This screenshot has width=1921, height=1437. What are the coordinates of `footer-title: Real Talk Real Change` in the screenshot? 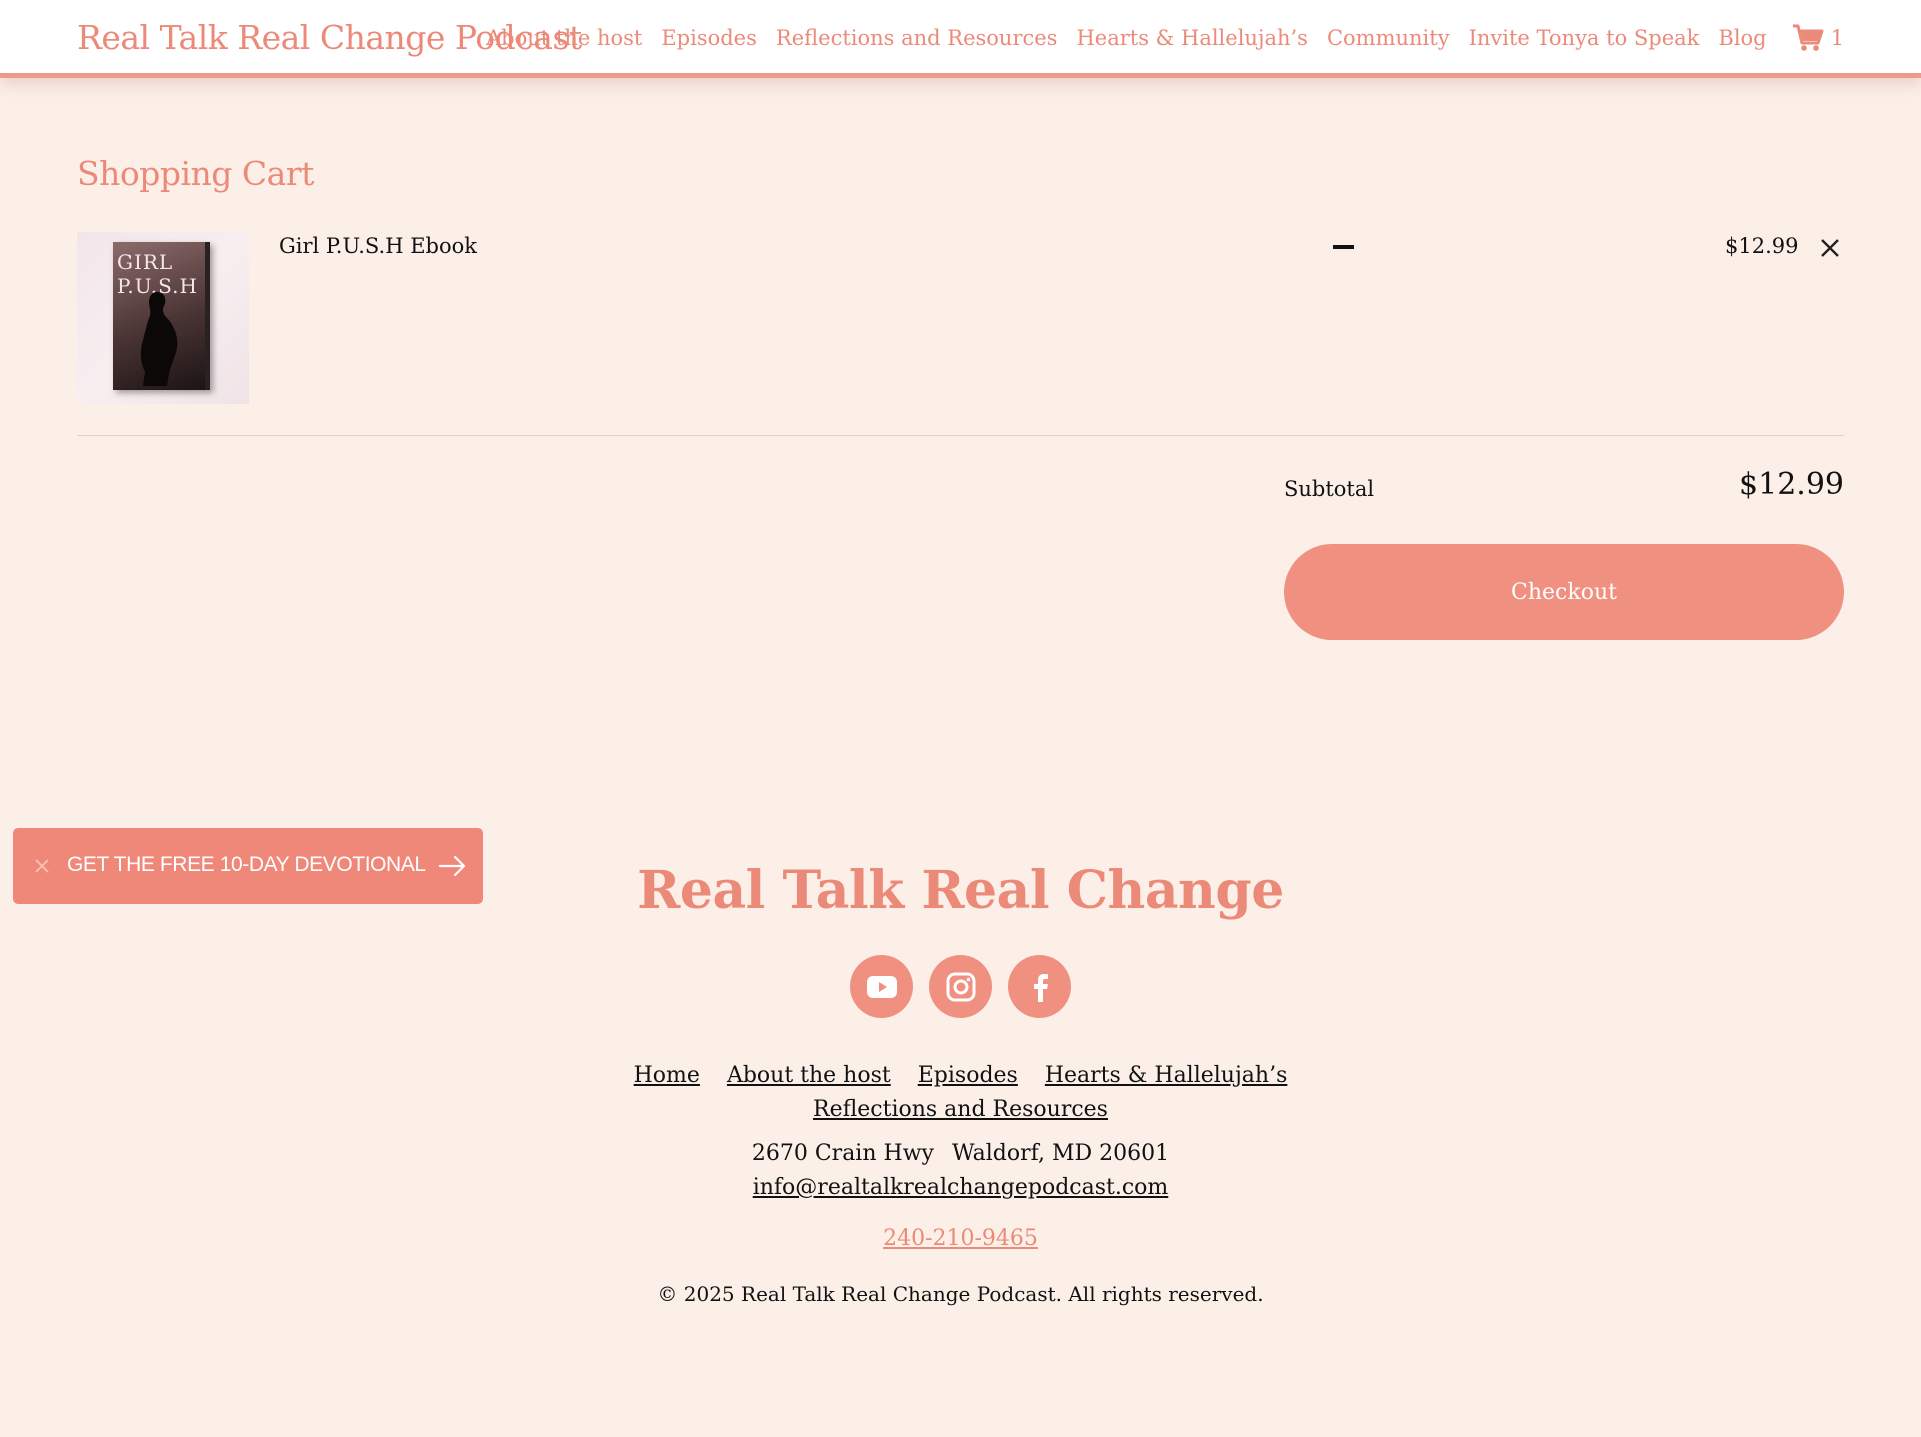 It's located at (960, 890).